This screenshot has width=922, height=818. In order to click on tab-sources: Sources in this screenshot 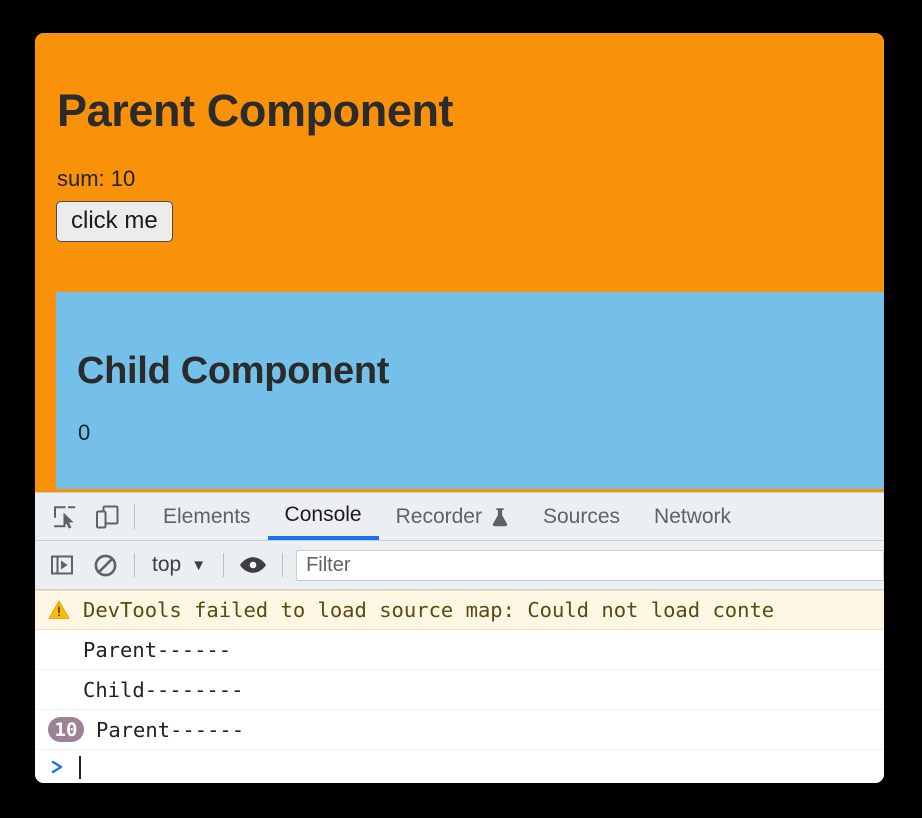, I will do `click(581, 517)`.